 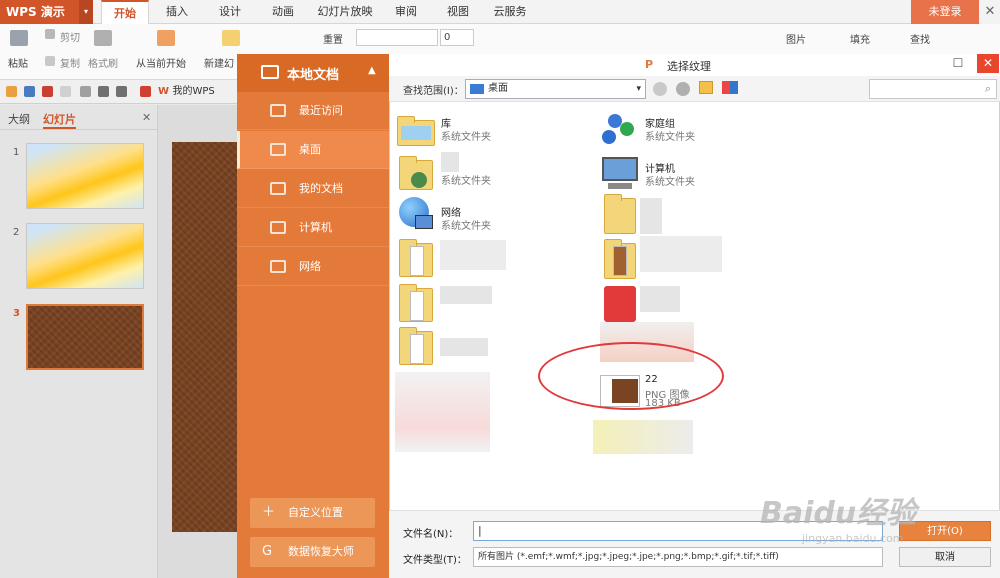 I want to click on blurred-file, so click(x=643, y=437).